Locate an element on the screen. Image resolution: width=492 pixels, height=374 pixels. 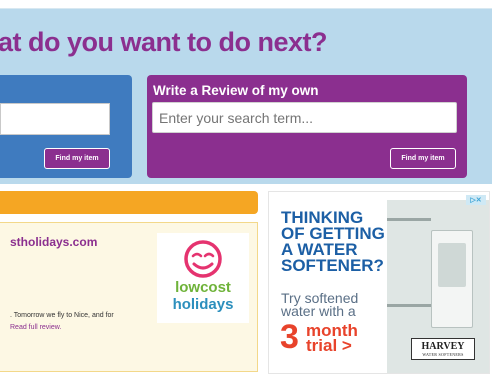
ad-trial-line: trial > is located at coordinates (329, 345).